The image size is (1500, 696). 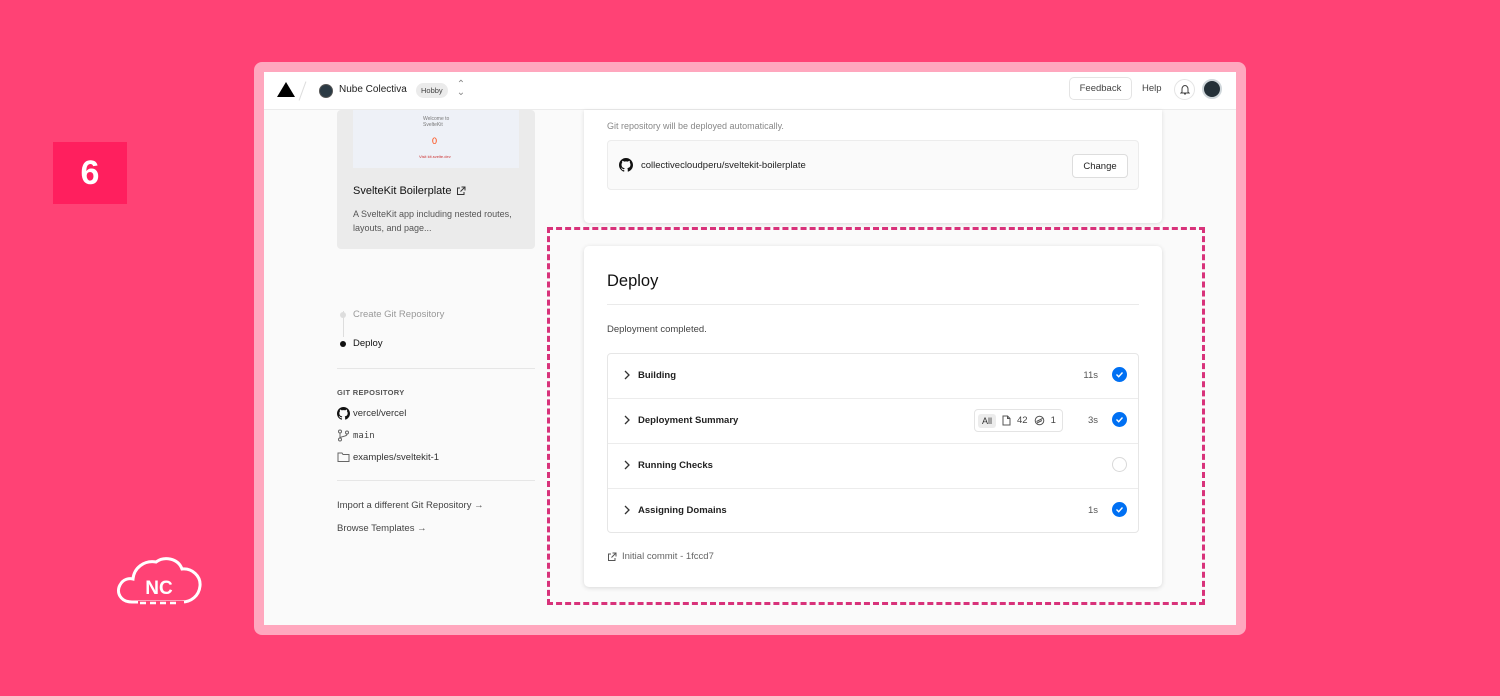 I want to click on git-branch-icon, so click(x=343, y=435).